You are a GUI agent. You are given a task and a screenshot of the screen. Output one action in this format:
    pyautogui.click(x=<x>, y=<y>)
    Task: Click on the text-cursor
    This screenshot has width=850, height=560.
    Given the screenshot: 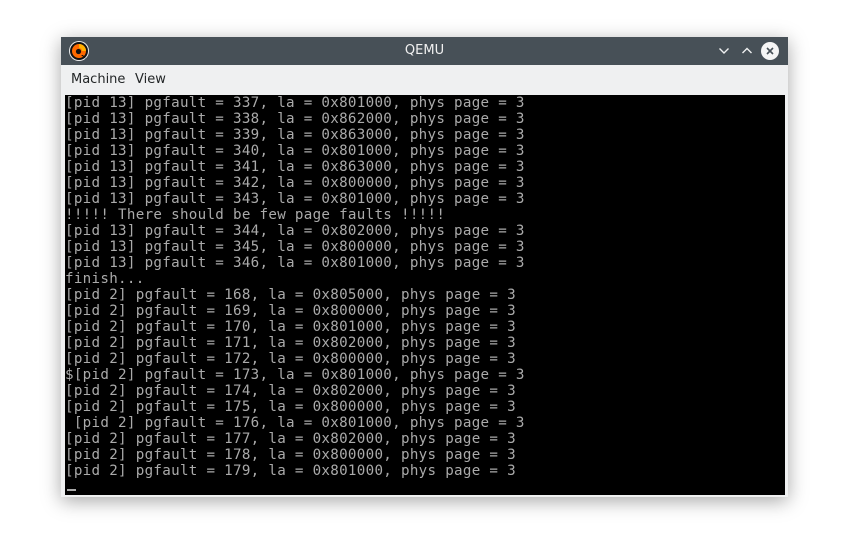 What is the action you would take?
    pyautogui.click(x=71, y=490)
    